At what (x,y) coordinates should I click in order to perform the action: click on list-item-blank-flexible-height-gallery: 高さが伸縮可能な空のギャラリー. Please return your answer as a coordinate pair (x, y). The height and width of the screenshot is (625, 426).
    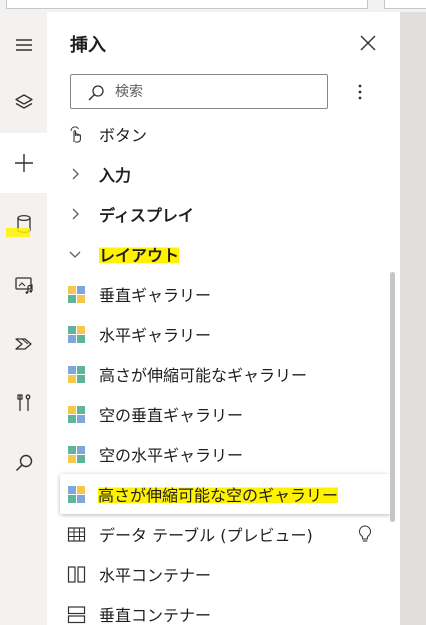
    Looking at the image, I should click on (225, 494).